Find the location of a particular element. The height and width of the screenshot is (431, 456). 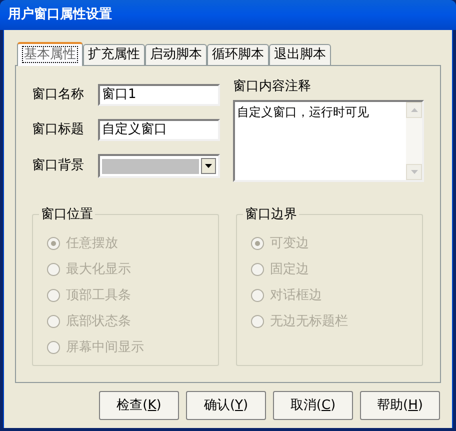

radio-label: 可变边 is located at coordinates (289, 243).